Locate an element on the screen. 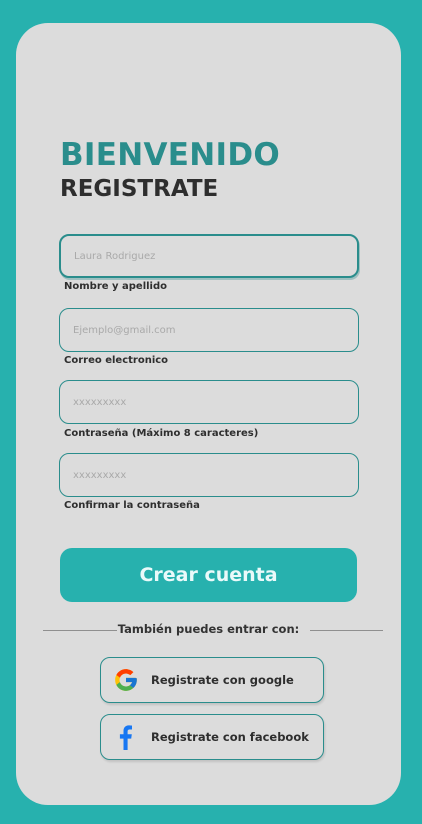  password-field-label: Contraseña (Máximo 8 caracteres) is located at coordinates (161, 433).